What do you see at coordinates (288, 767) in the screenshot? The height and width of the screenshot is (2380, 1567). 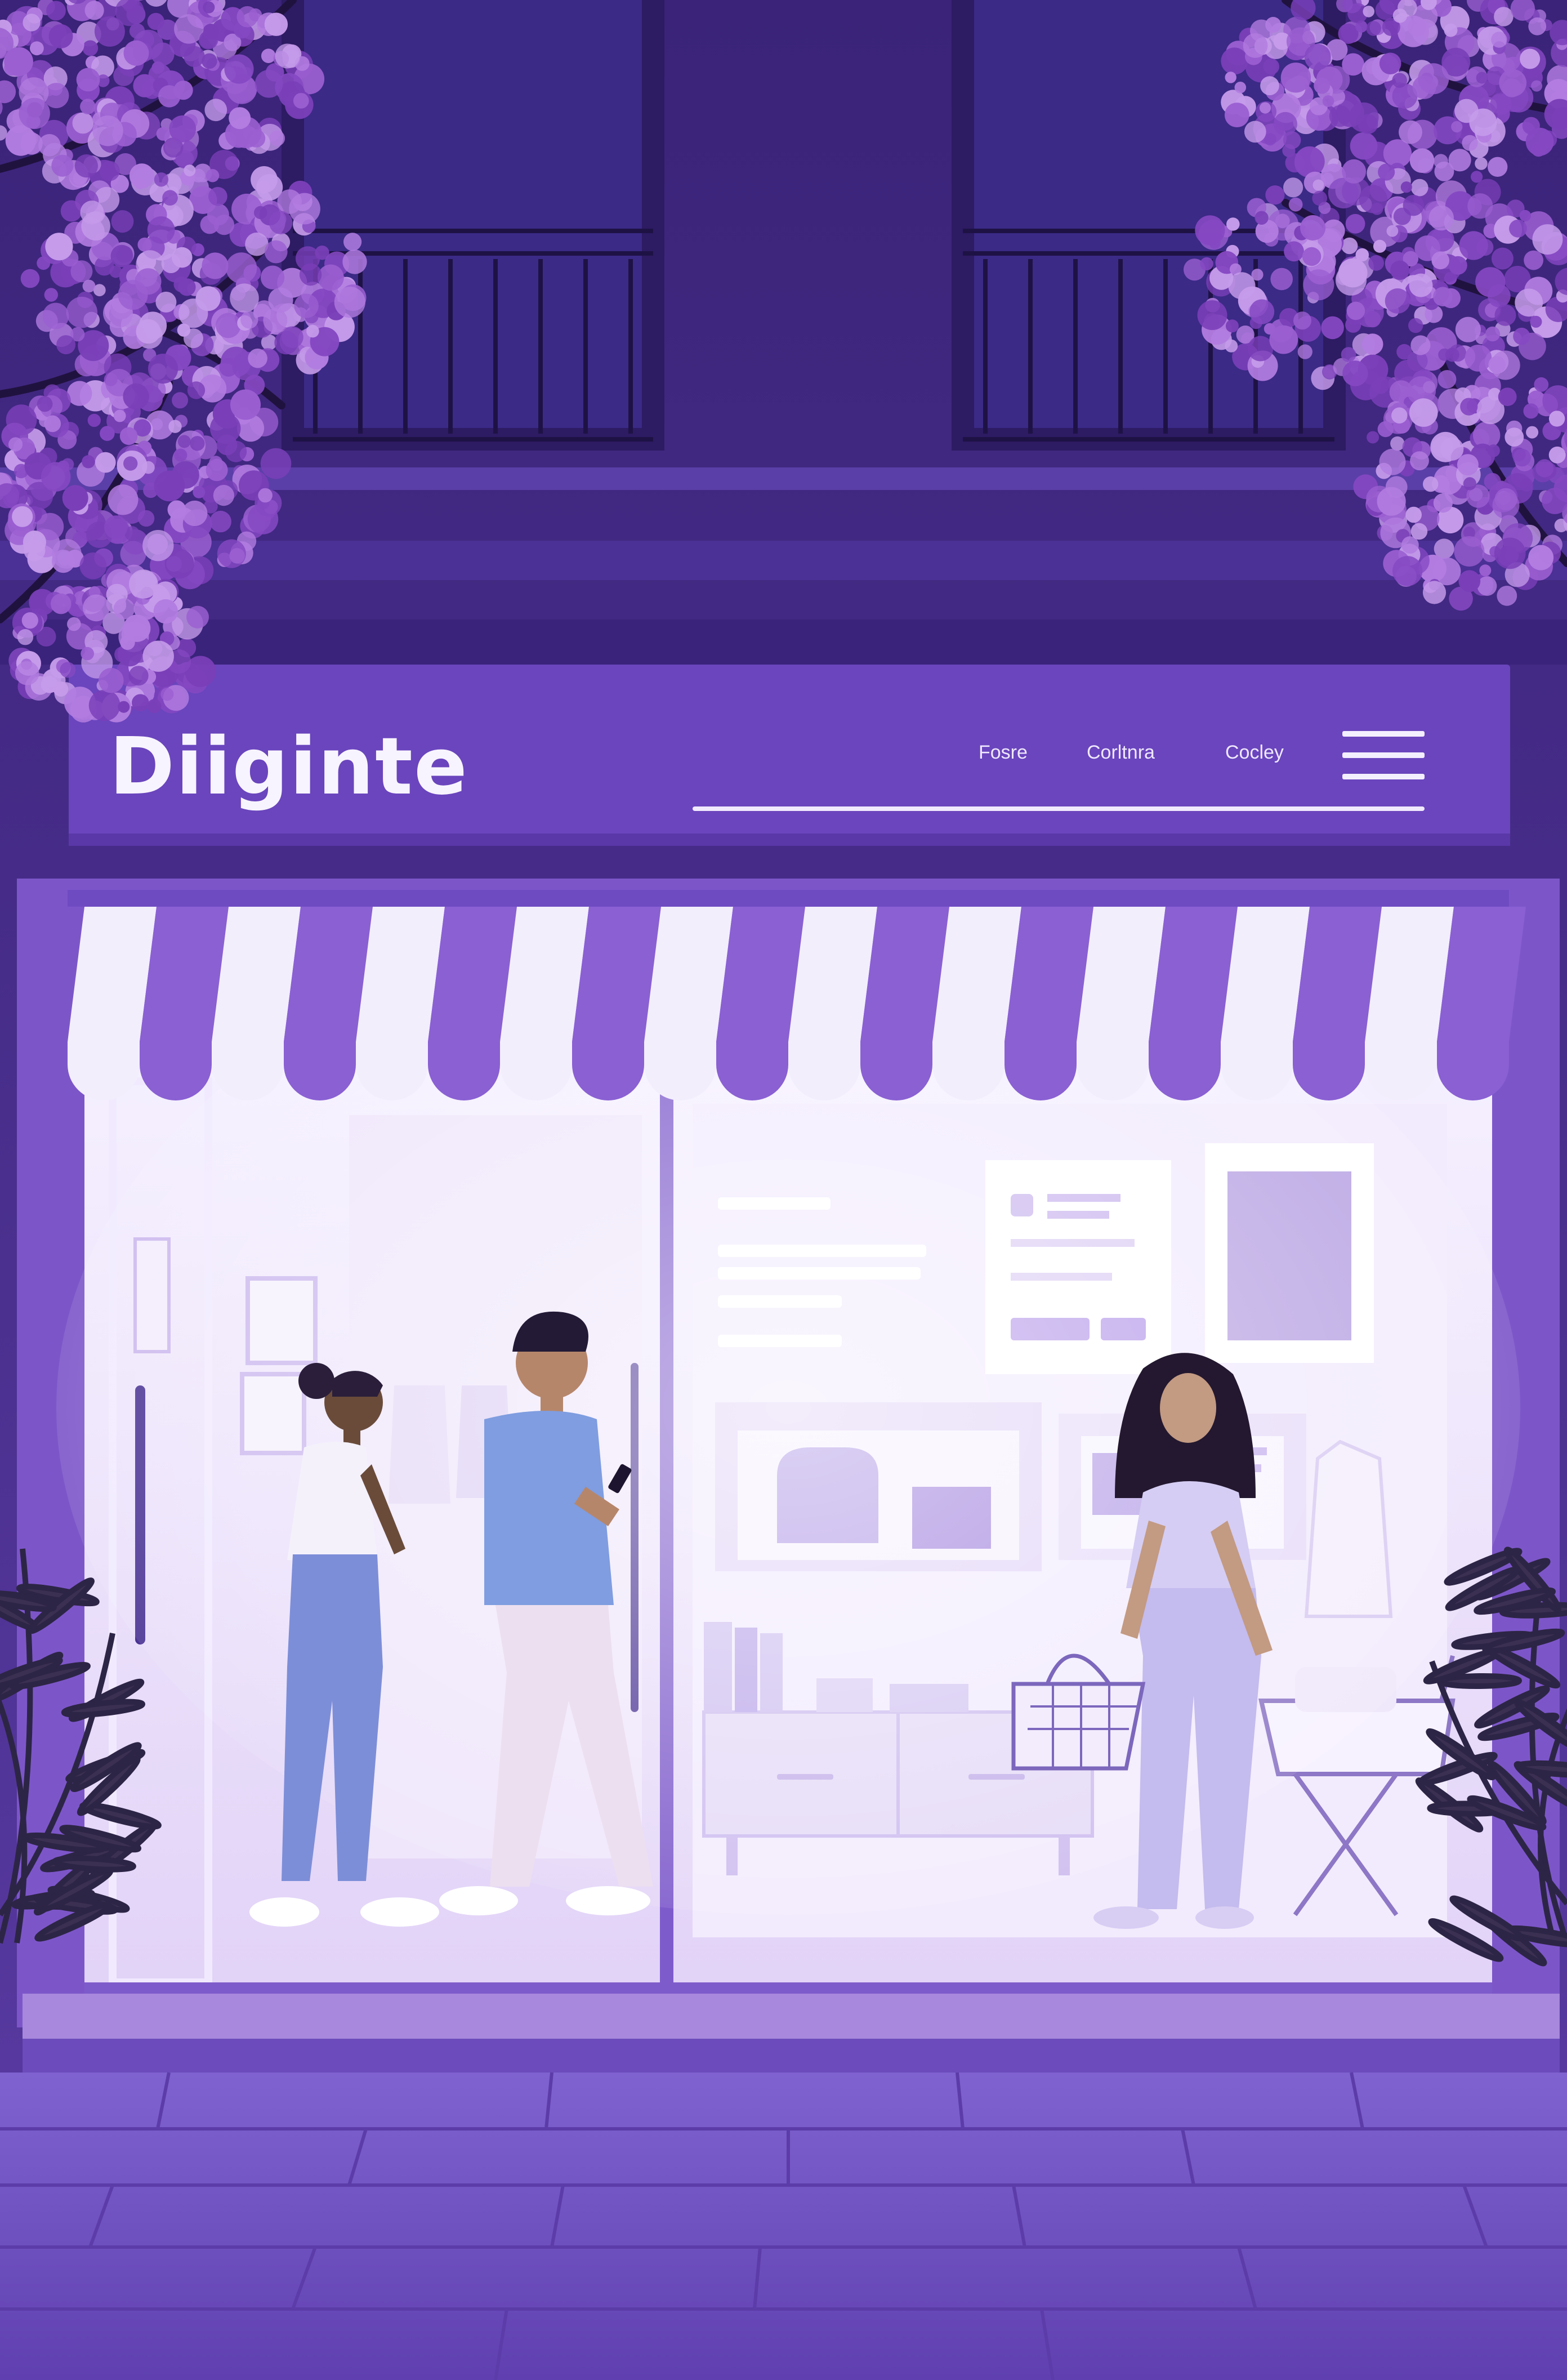 I see `brand-logo: Diiginte` at bounding box center [288, 767].